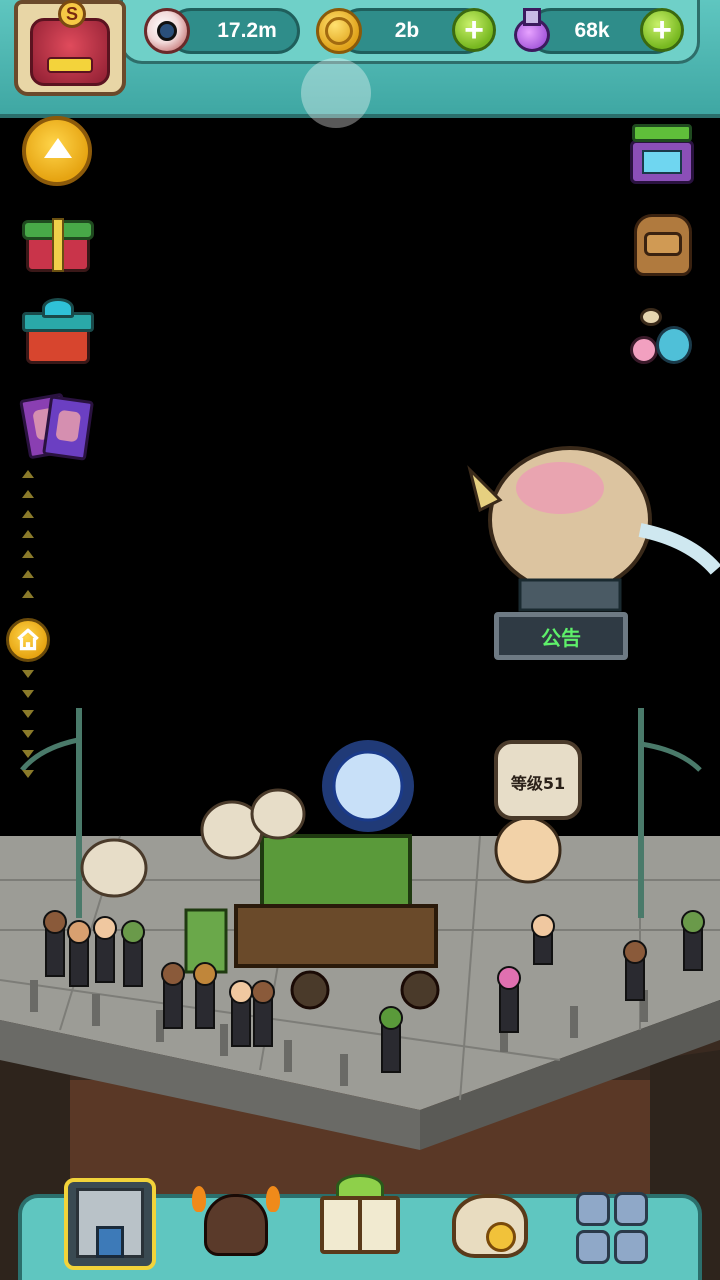 The height and width of the screenshot is (1280, 720). I want to click on scroll-up-button, so click(57, 151).